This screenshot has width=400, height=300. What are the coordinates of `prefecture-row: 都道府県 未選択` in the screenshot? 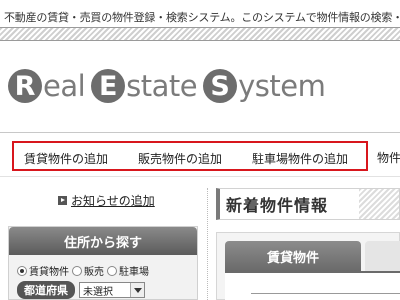 It's located at (81, 290).